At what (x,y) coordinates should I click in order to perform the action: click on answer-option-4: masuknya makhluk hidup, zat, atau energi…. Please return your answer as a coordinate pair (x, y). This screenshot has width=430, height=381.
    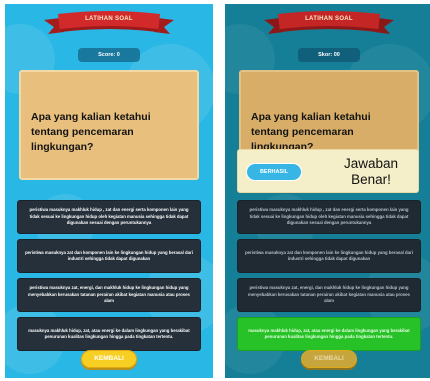
    Looking at the image, I should click on (109, 334).